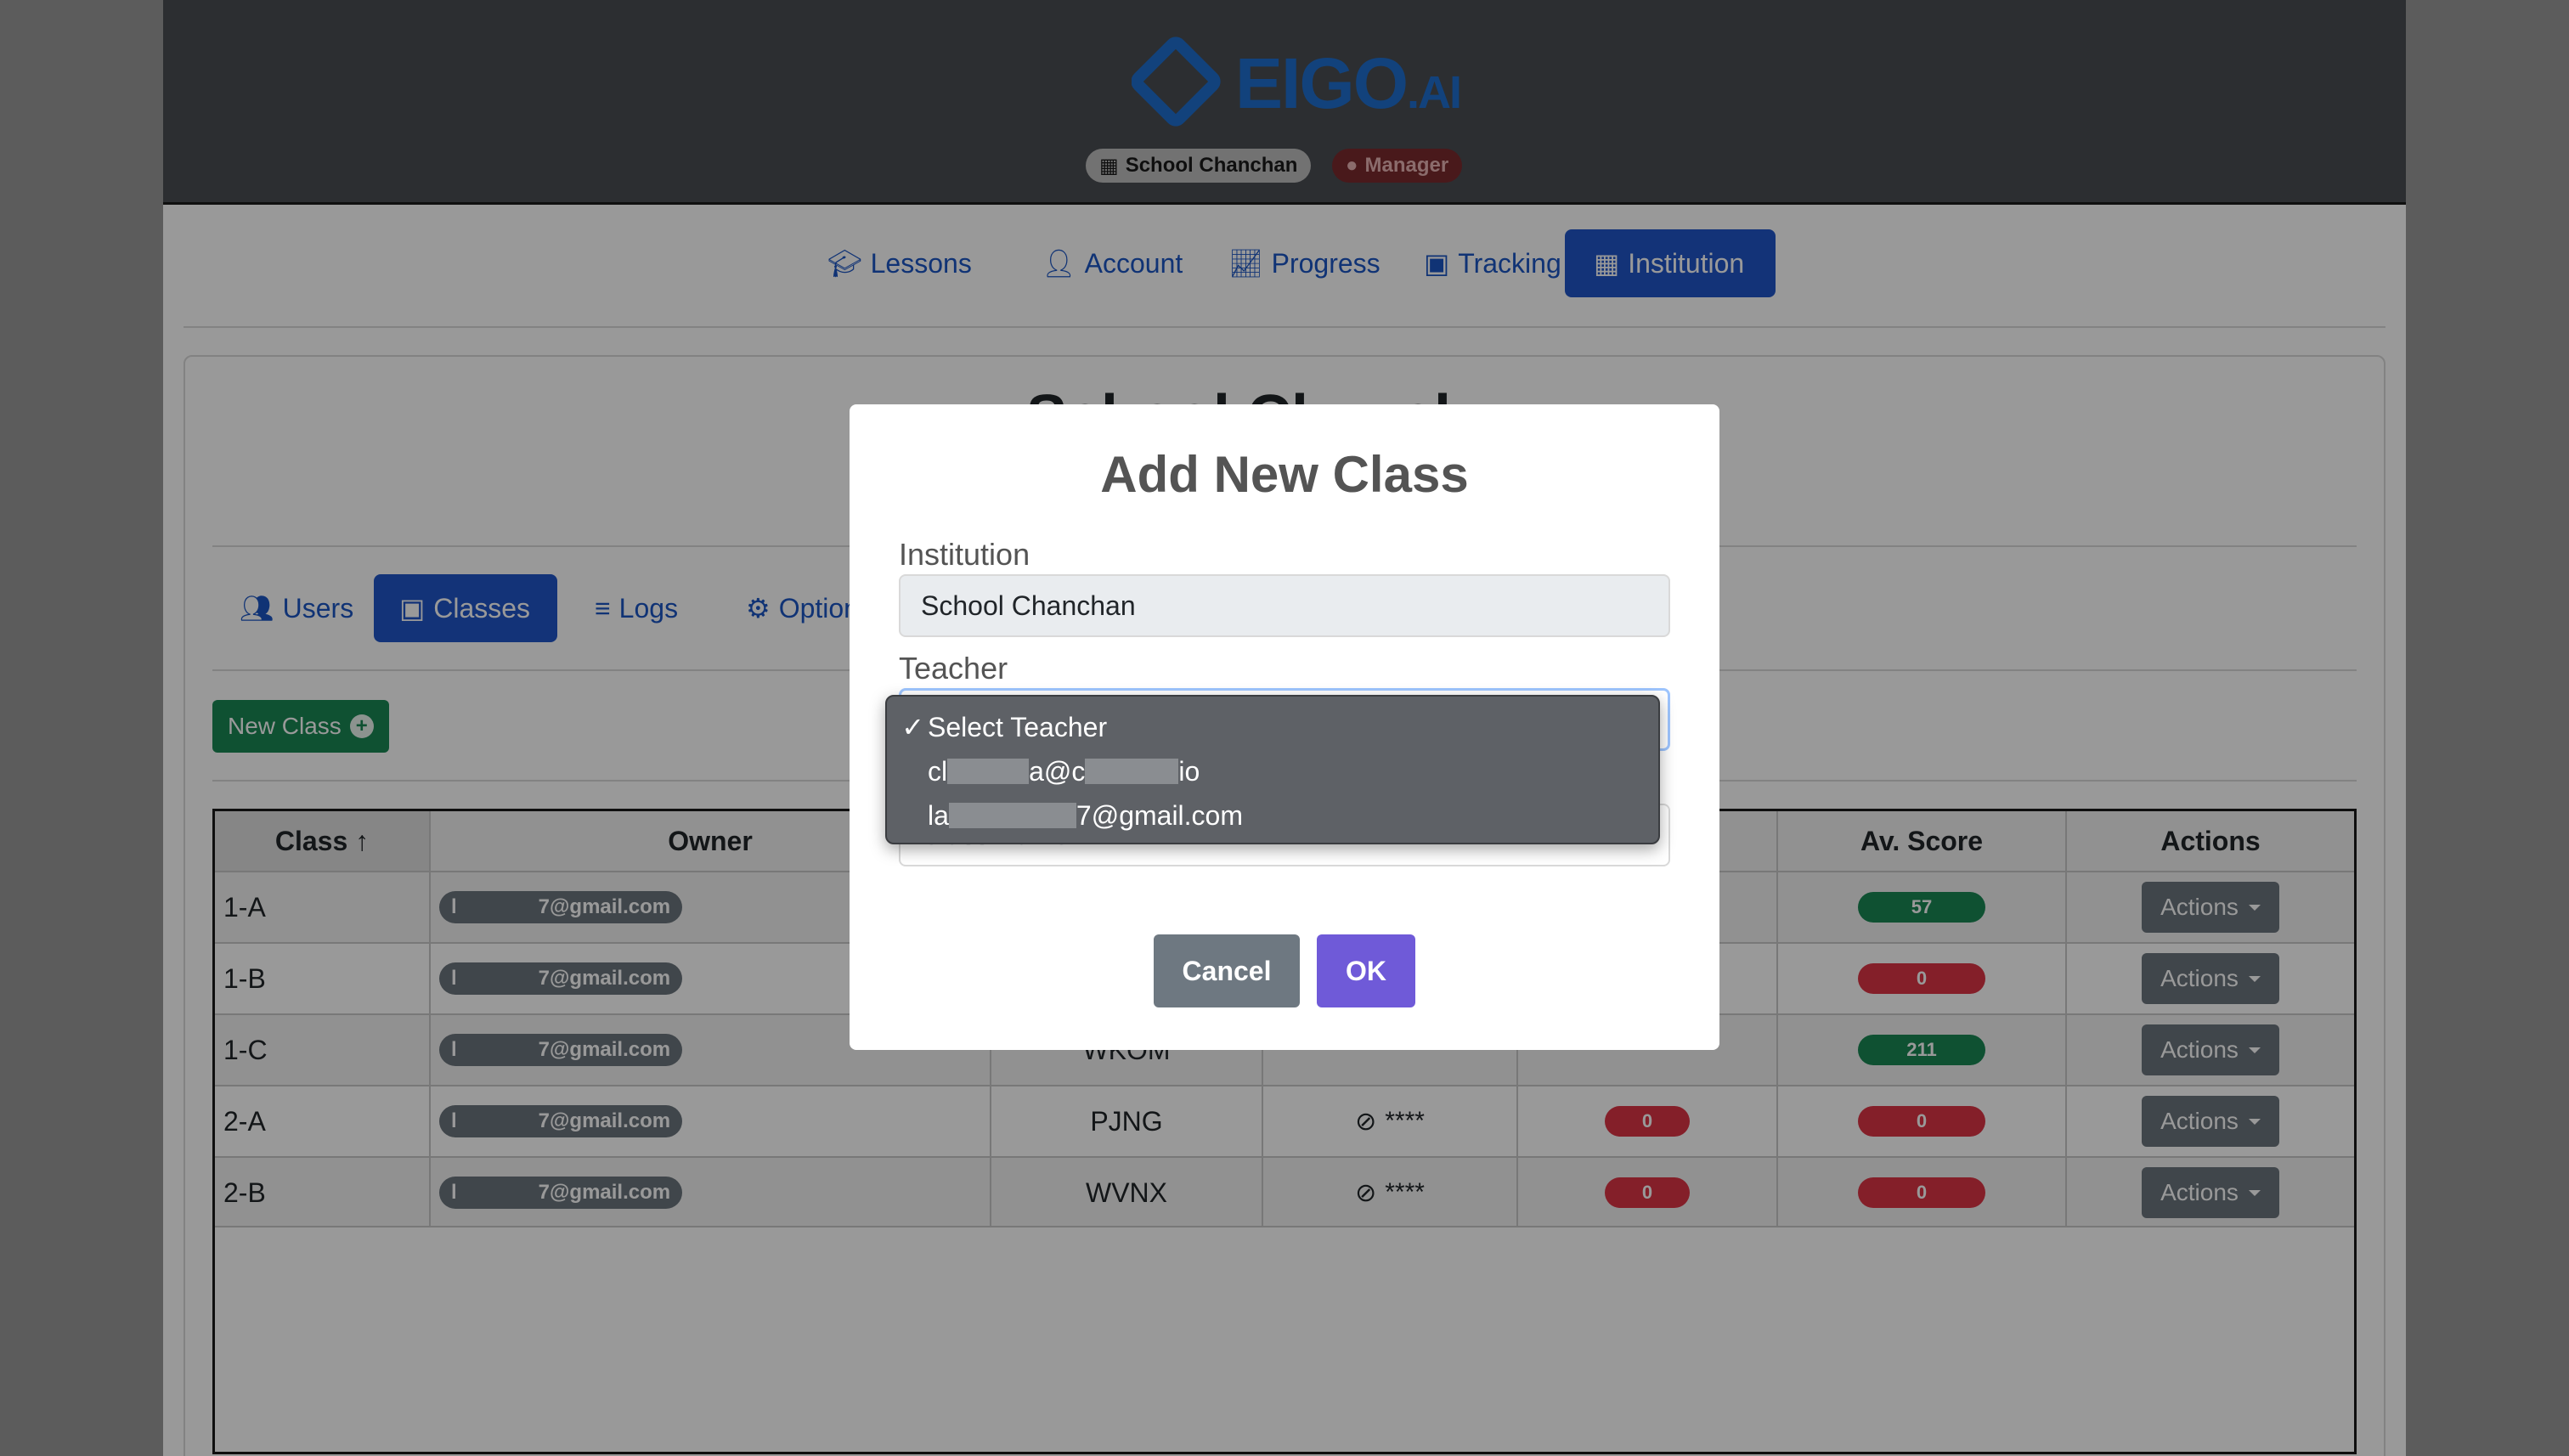 This screenshot has width=2569, height=1456. I want to click on institution-field: School Chanchan, so click(1284, 606).